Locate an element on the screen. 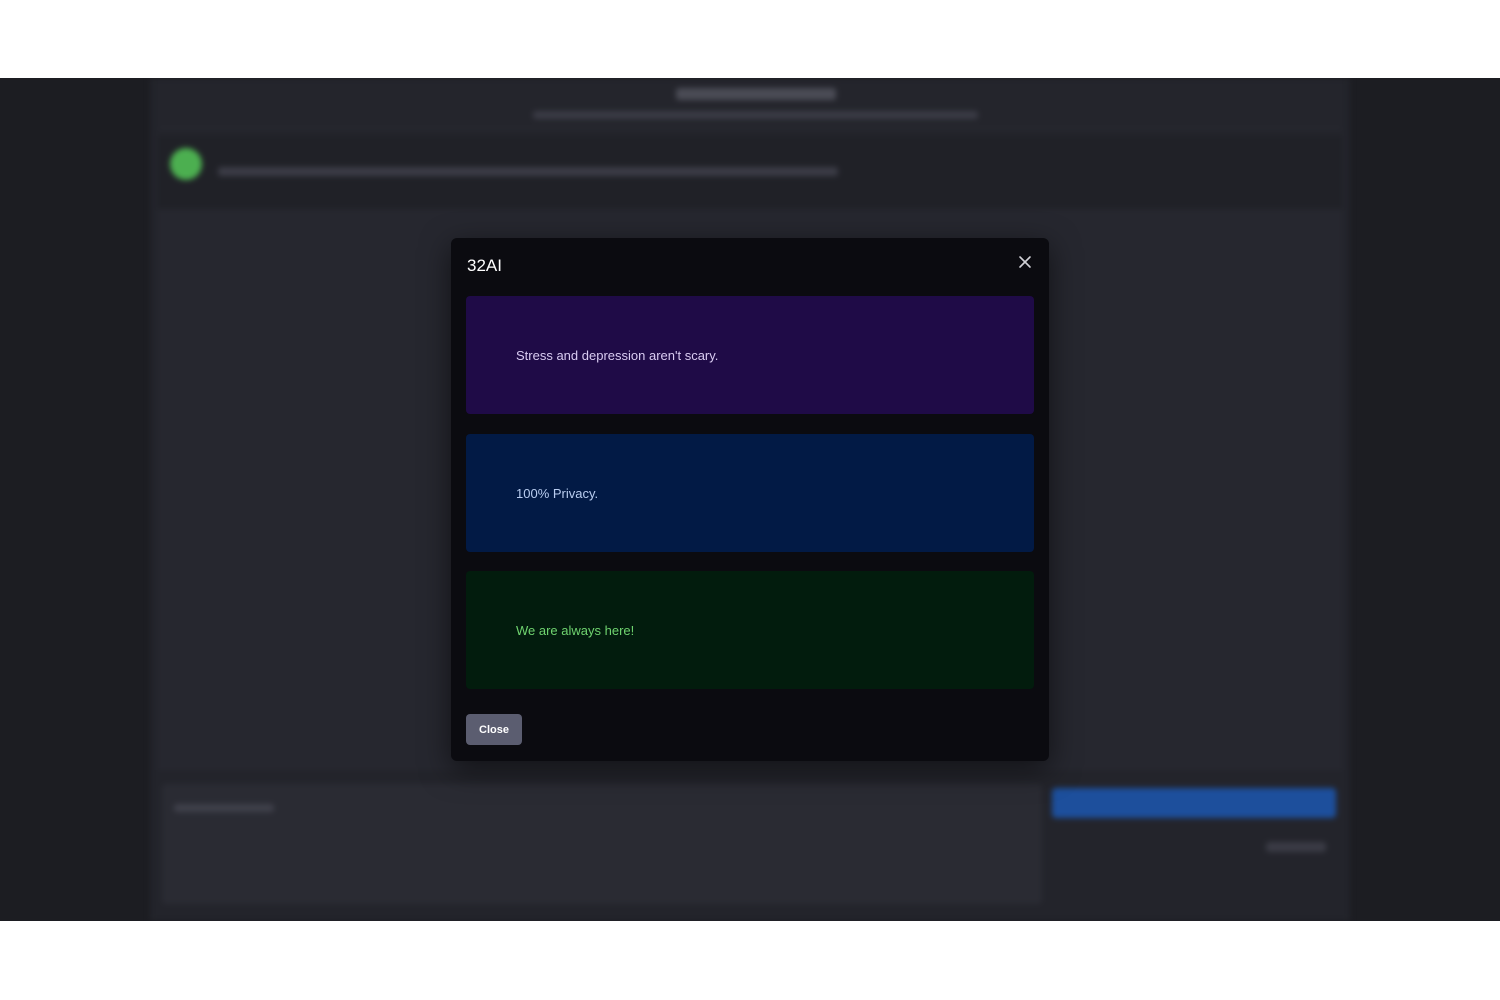 The image size is (1500, 1000). chat-message is located at coordinates (750, 172).